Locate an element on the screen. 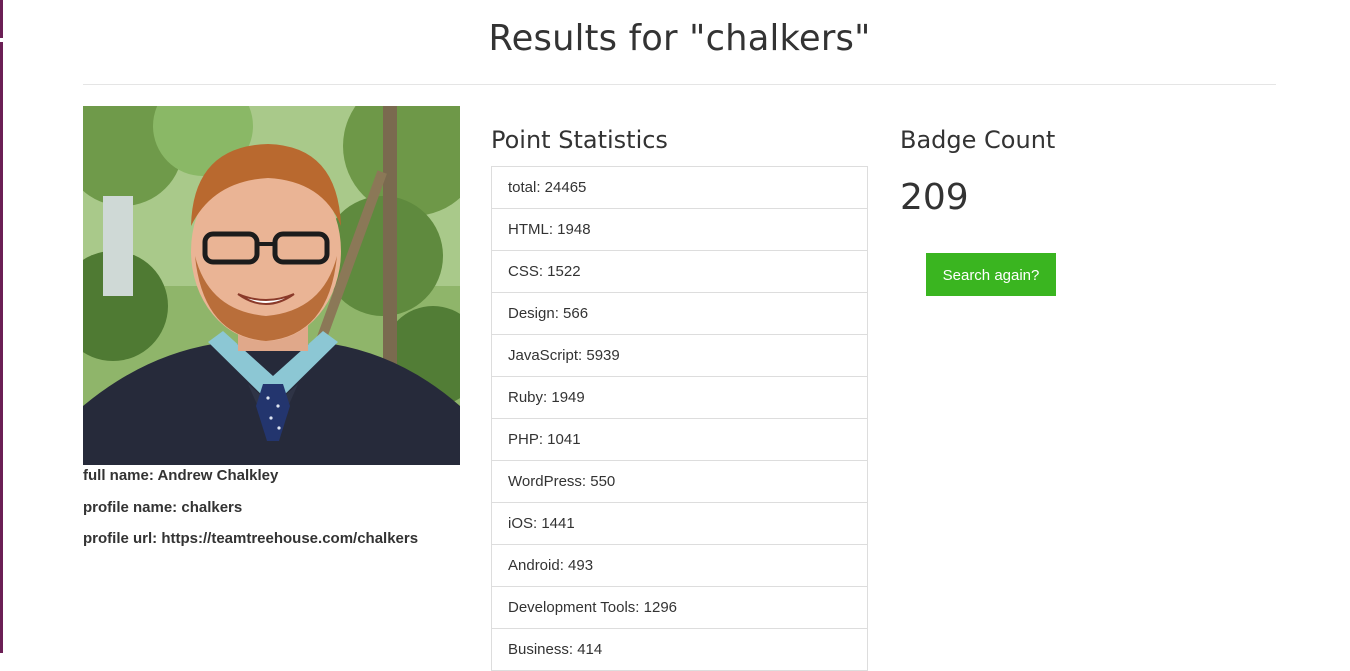  badge-count-heading: Badge Count is located at coordinates (978, 140).